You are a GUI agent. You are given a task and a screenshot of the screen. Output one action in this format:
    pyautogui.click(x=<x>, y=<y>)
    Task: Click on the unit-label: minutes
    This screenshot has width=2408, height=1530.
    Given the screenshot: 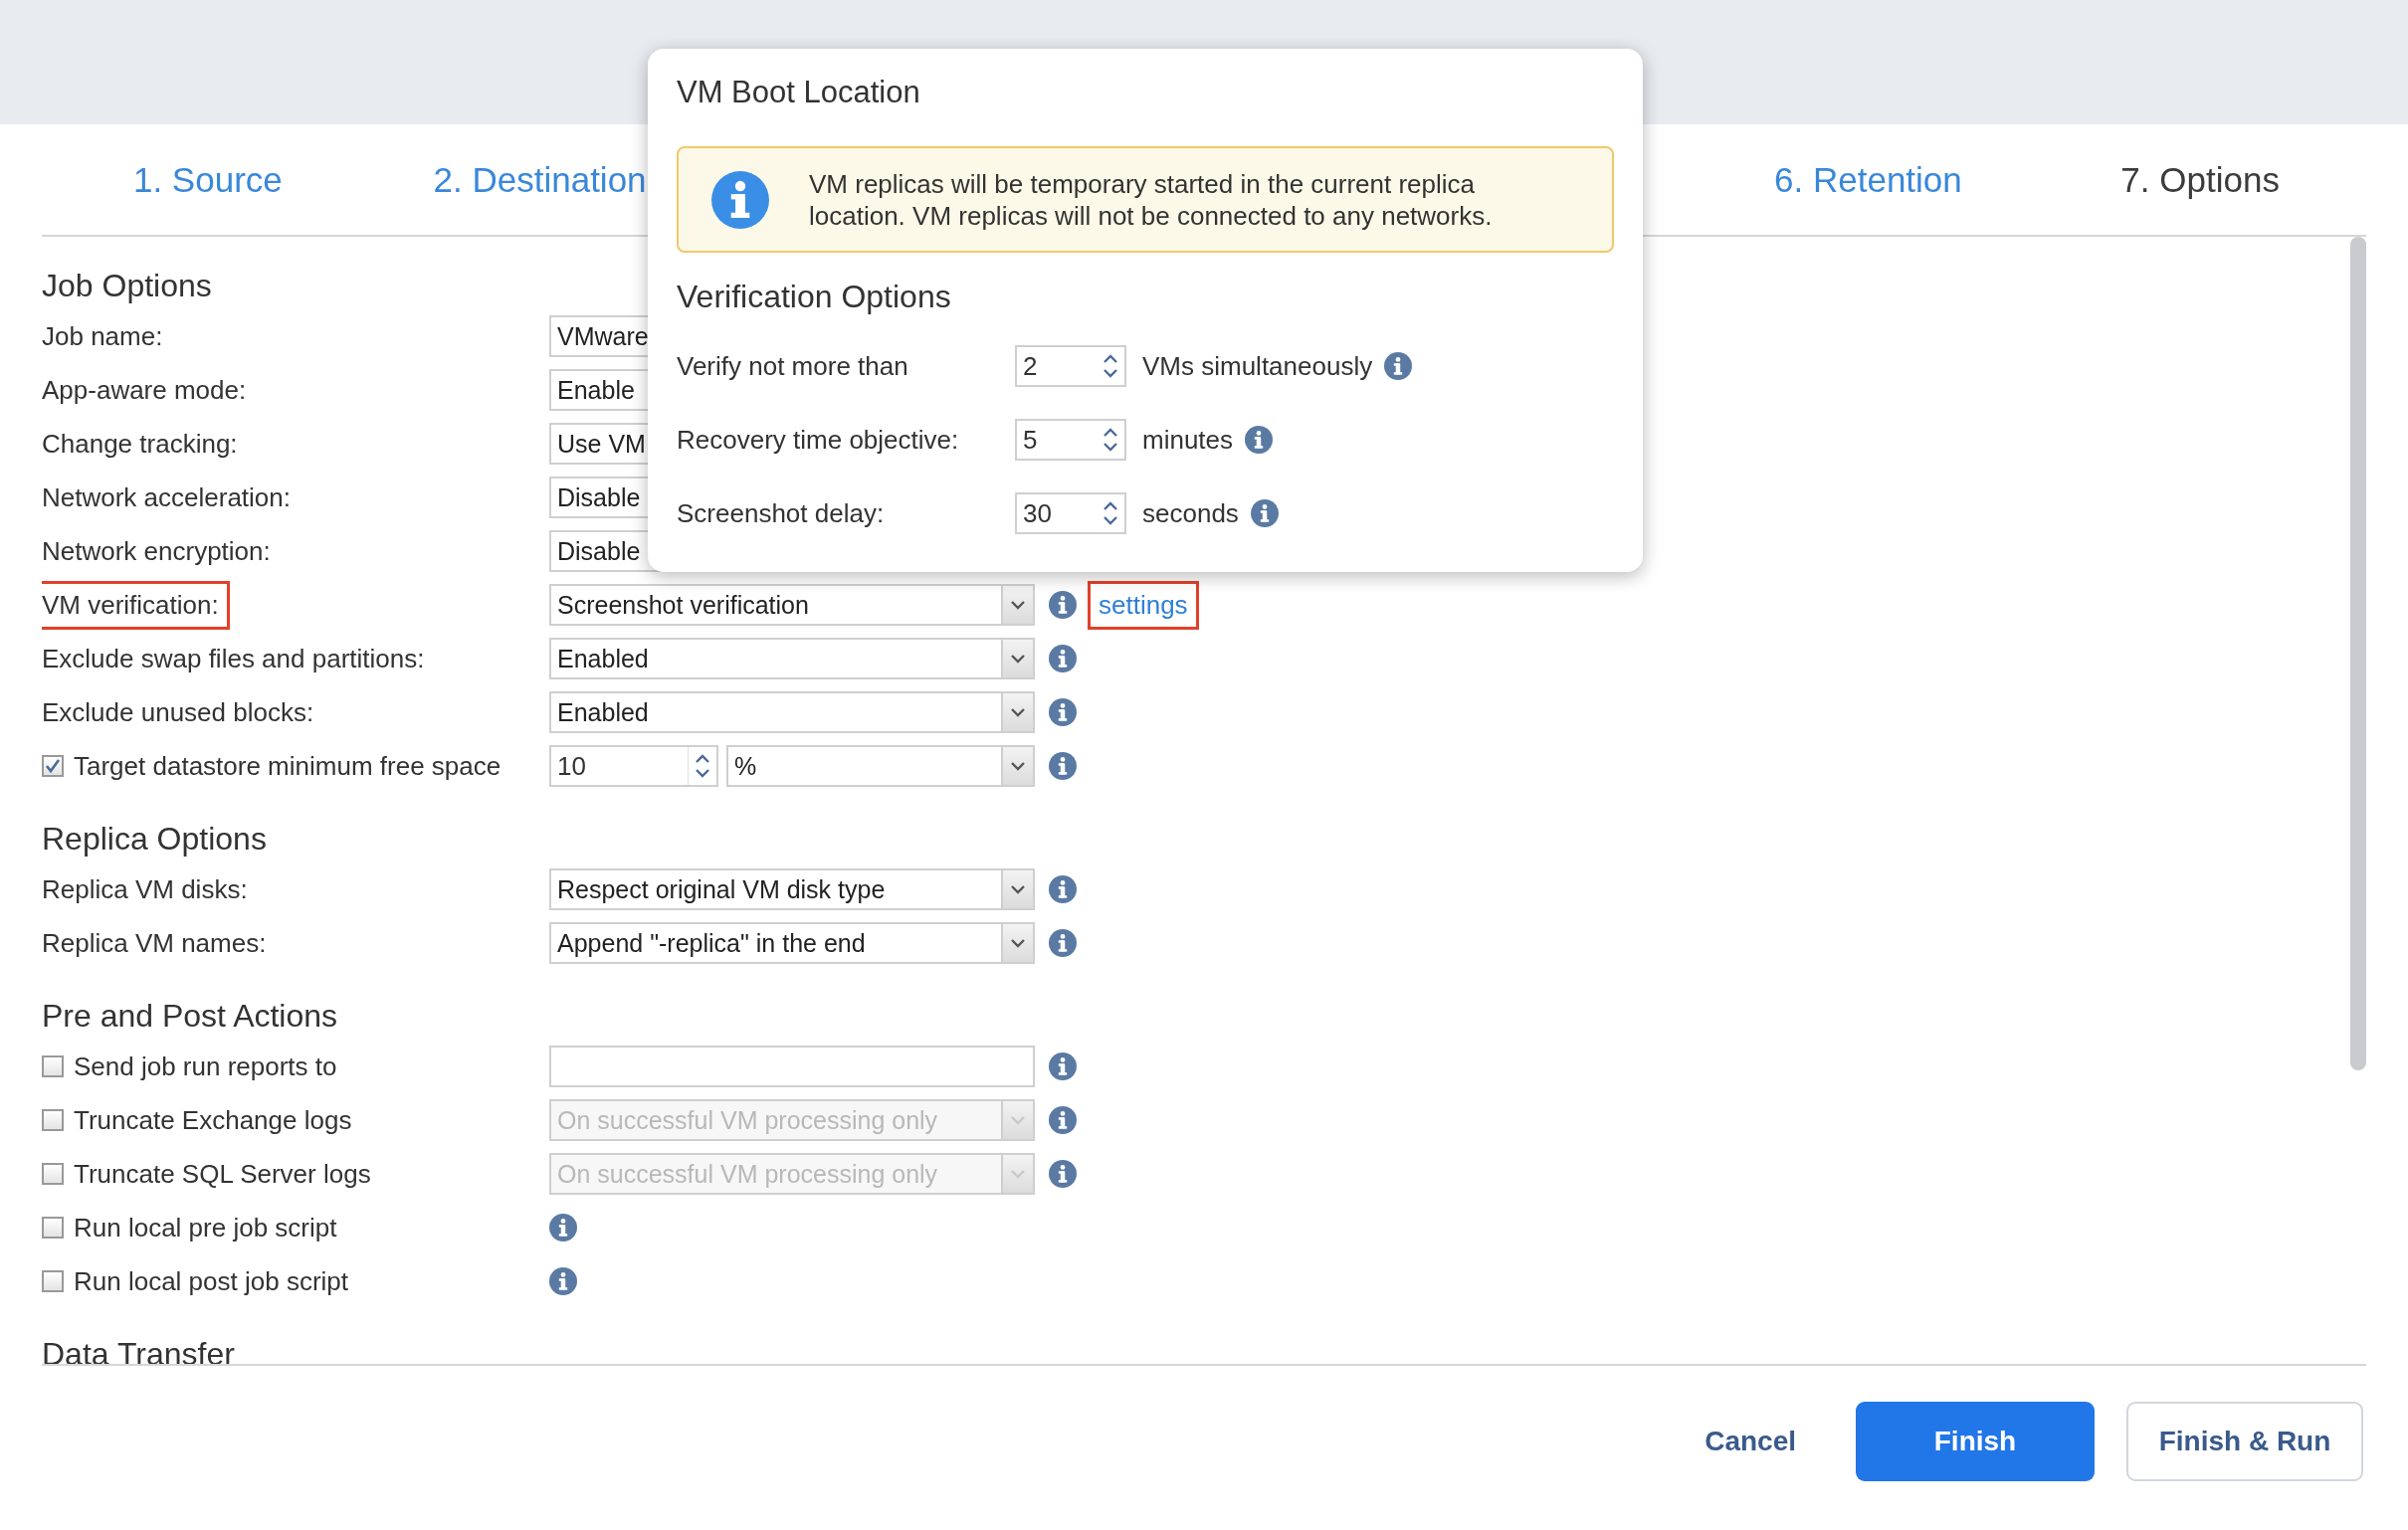 What is the action you would take?
    pyautogui.click(x=1188, y=440)
    